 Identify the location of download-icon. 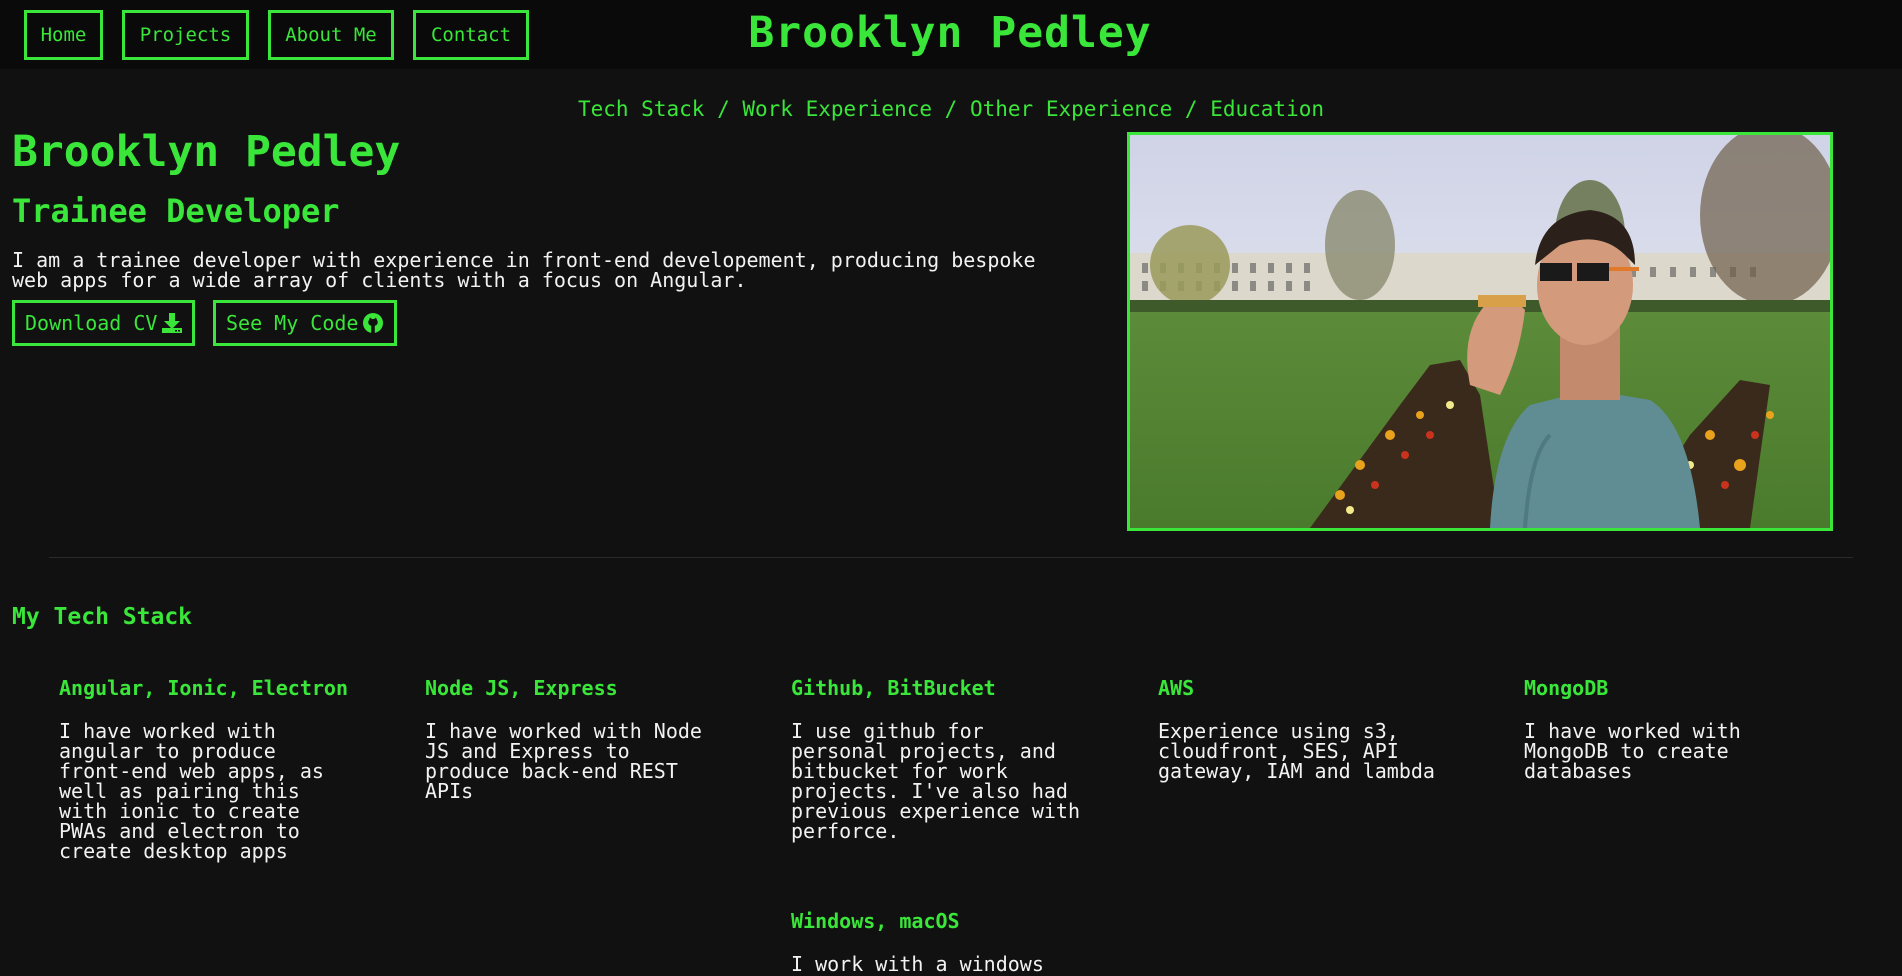
(172, 323).